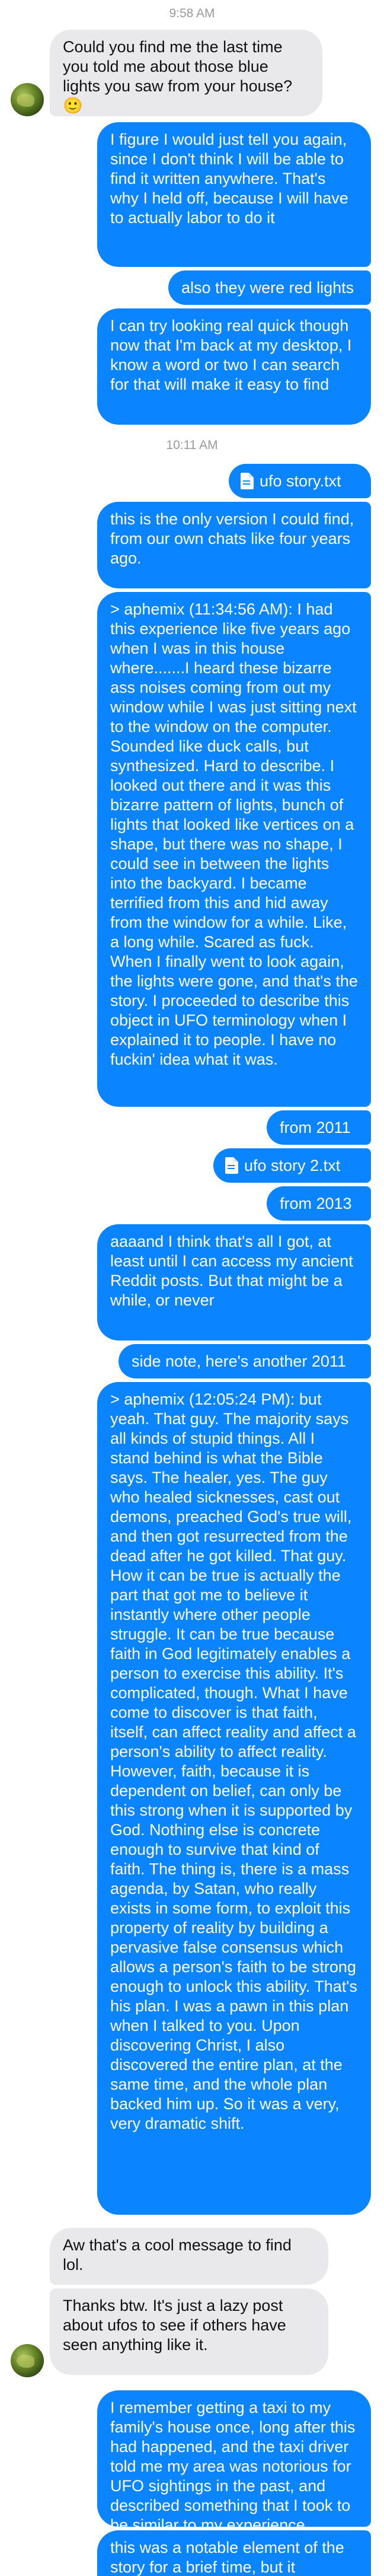  I want to click on file-attachment: ufo story.txt, so click(300, 481).